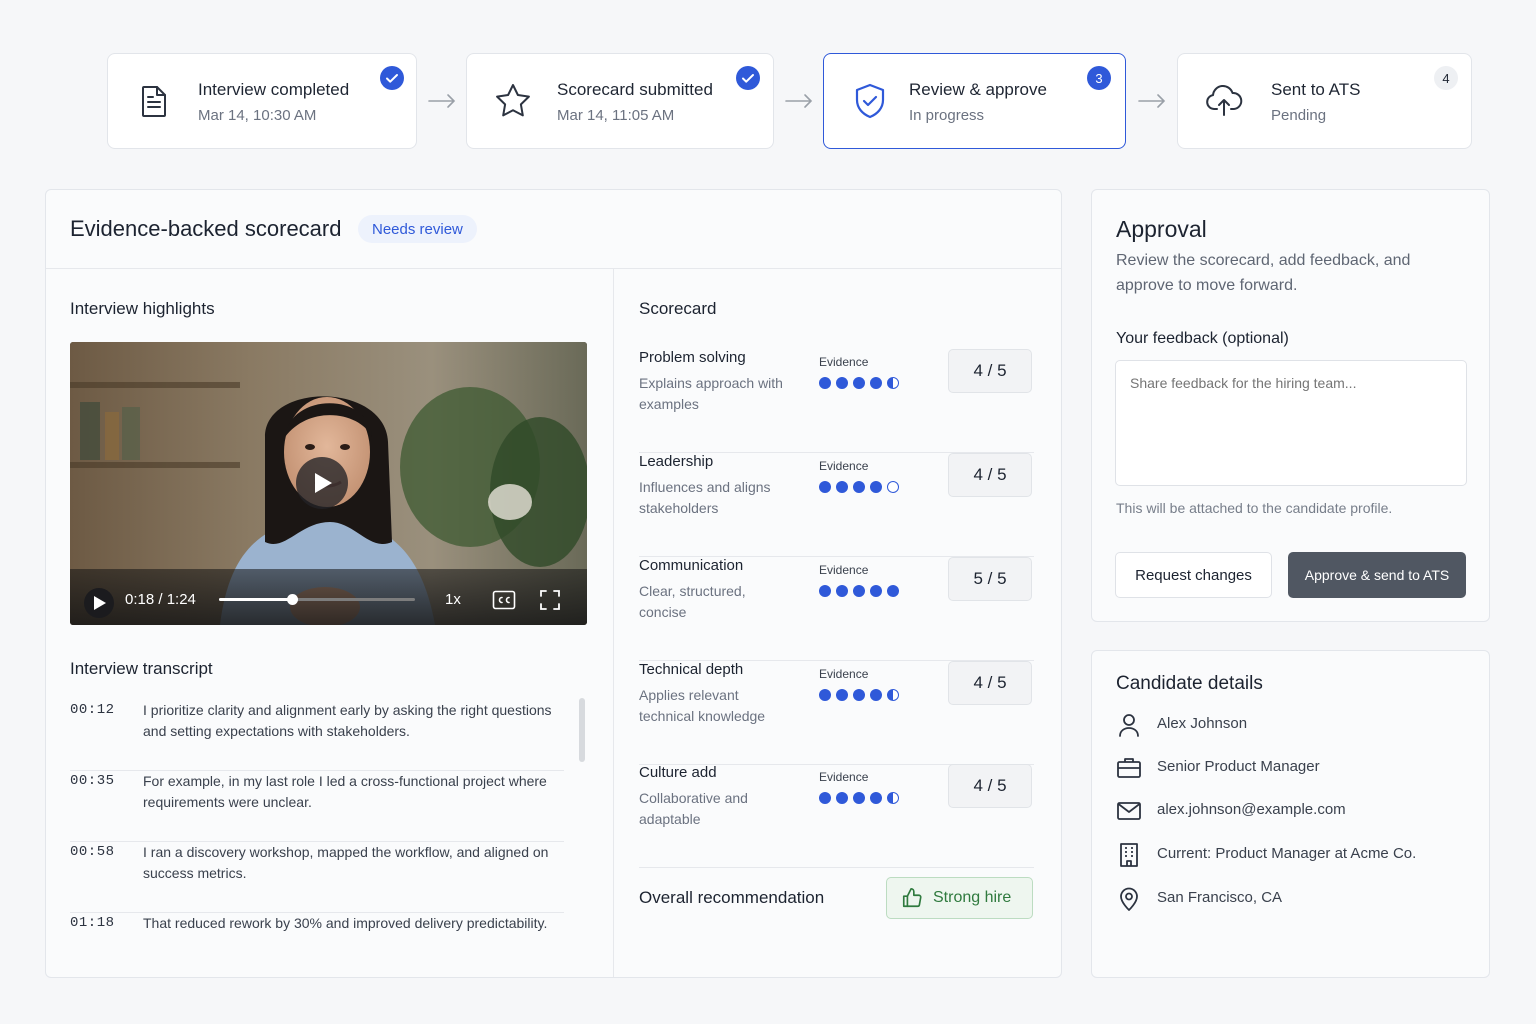 The image size is (1536, 1024). What do you see at coordinates (257, 115) in the screenshot?
I see `step-subtitle: Mar 14, 10:30 AM` at bounding box center [257, 115].